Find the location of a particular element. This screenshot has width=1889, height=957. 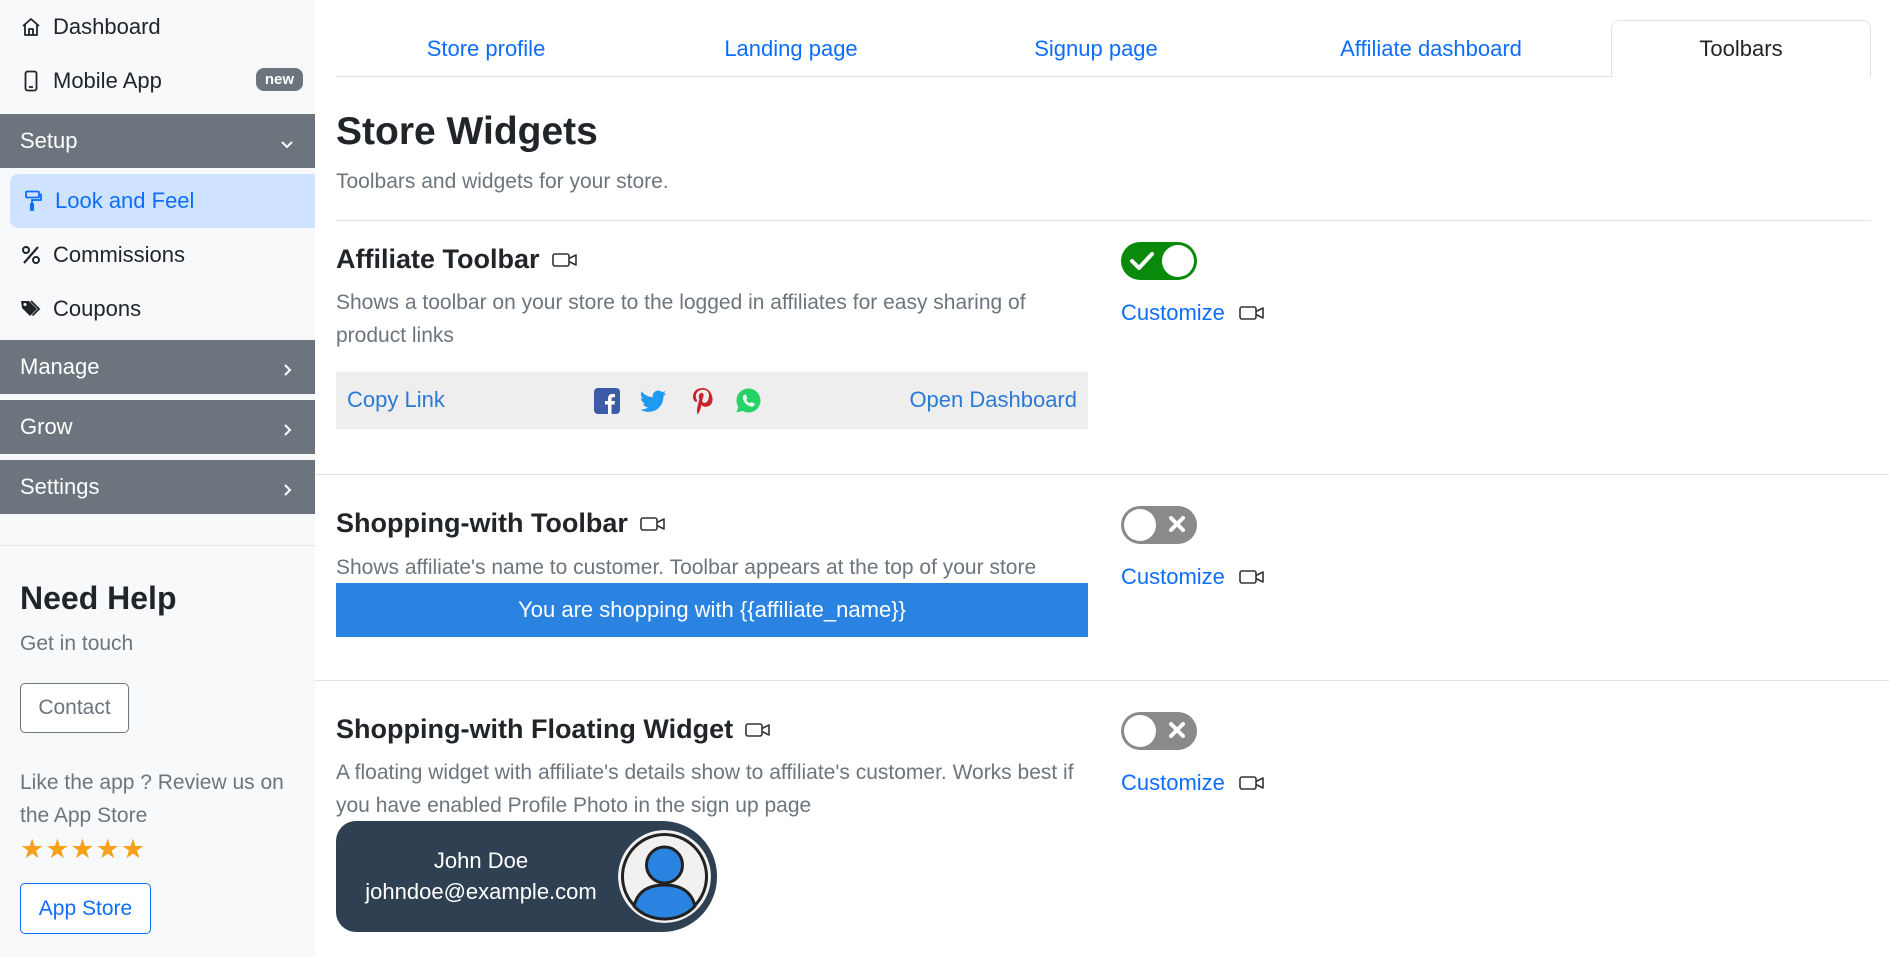

sidebar-item-look-and-feel: Look and Feel is located at coordinates (162, 201).